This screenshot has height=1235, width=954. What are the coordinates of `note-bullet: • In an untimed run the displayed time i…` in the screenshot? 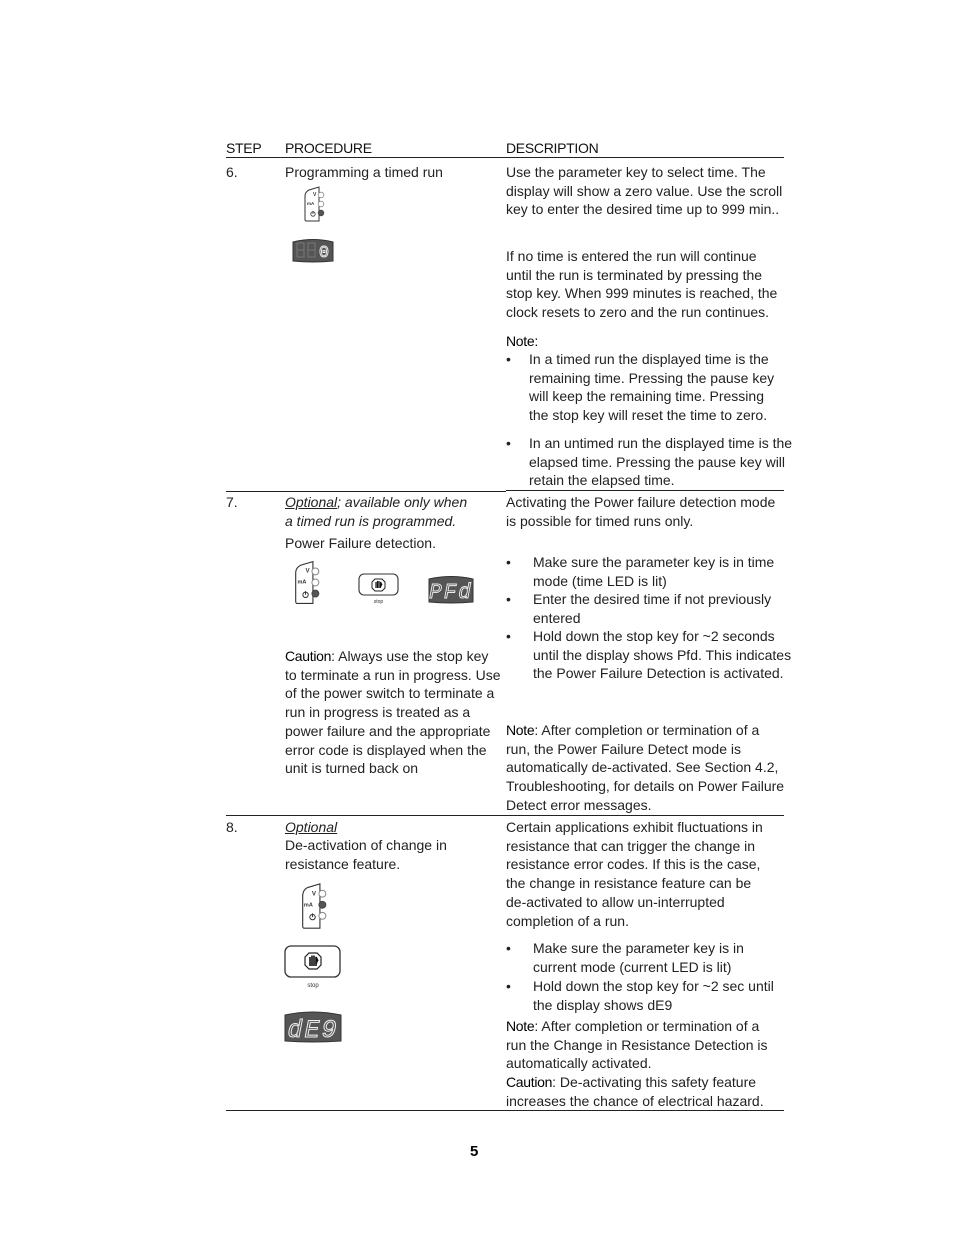 It's located at (649, 462).